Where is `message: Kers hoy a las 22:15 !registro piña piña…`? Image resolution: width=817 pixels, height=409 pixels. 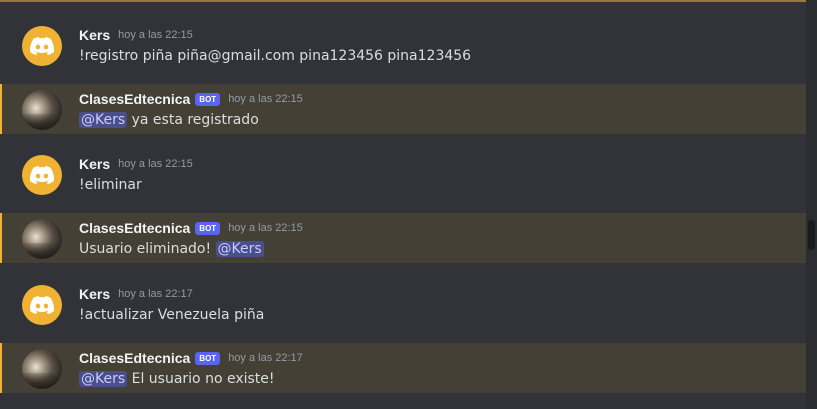
message: Kers hoy a las 22:15 !registro piña piña… is located at coordinates (403, 45).